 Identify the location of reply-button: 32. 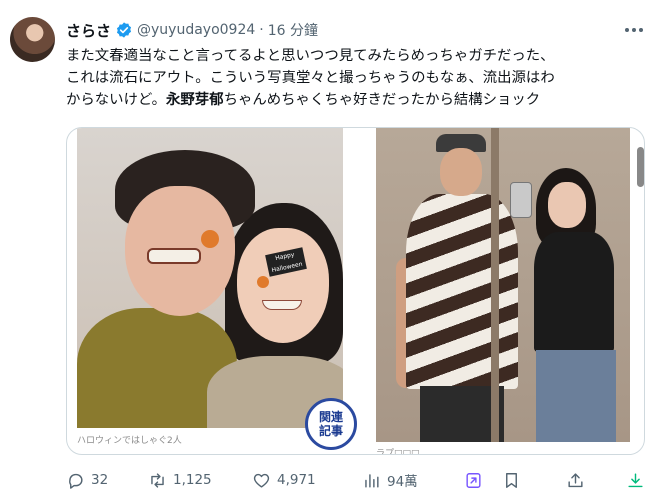
(87, 480).